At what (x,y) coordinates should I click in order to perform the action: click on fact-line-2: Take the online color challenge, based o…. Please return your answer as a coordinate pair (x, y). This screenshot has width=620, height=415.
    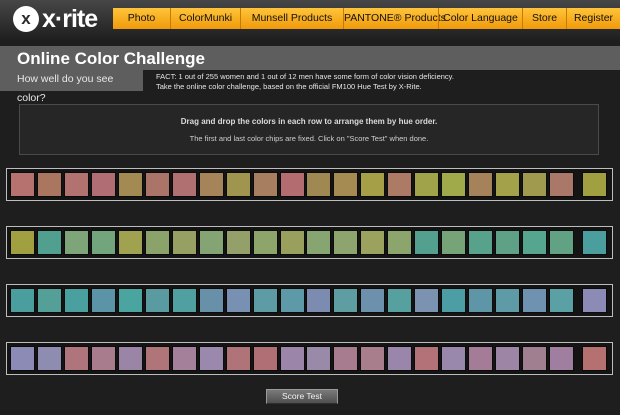
    Looking at the image, I should click on (289, 86).